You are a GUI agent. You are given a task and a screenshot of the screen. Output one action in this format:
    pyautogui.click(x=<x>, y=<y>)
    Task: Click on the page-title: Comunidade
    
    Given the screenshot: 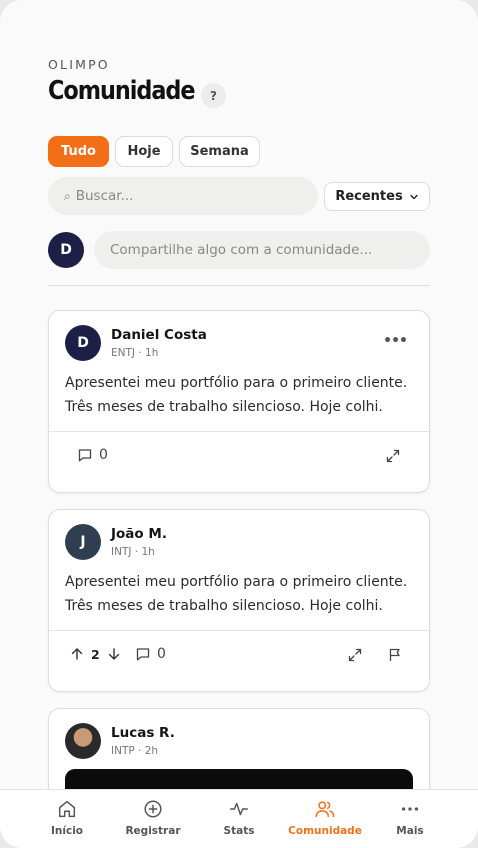 What is the action you would take?
    pyautogui.click(x=122, y=91)
    